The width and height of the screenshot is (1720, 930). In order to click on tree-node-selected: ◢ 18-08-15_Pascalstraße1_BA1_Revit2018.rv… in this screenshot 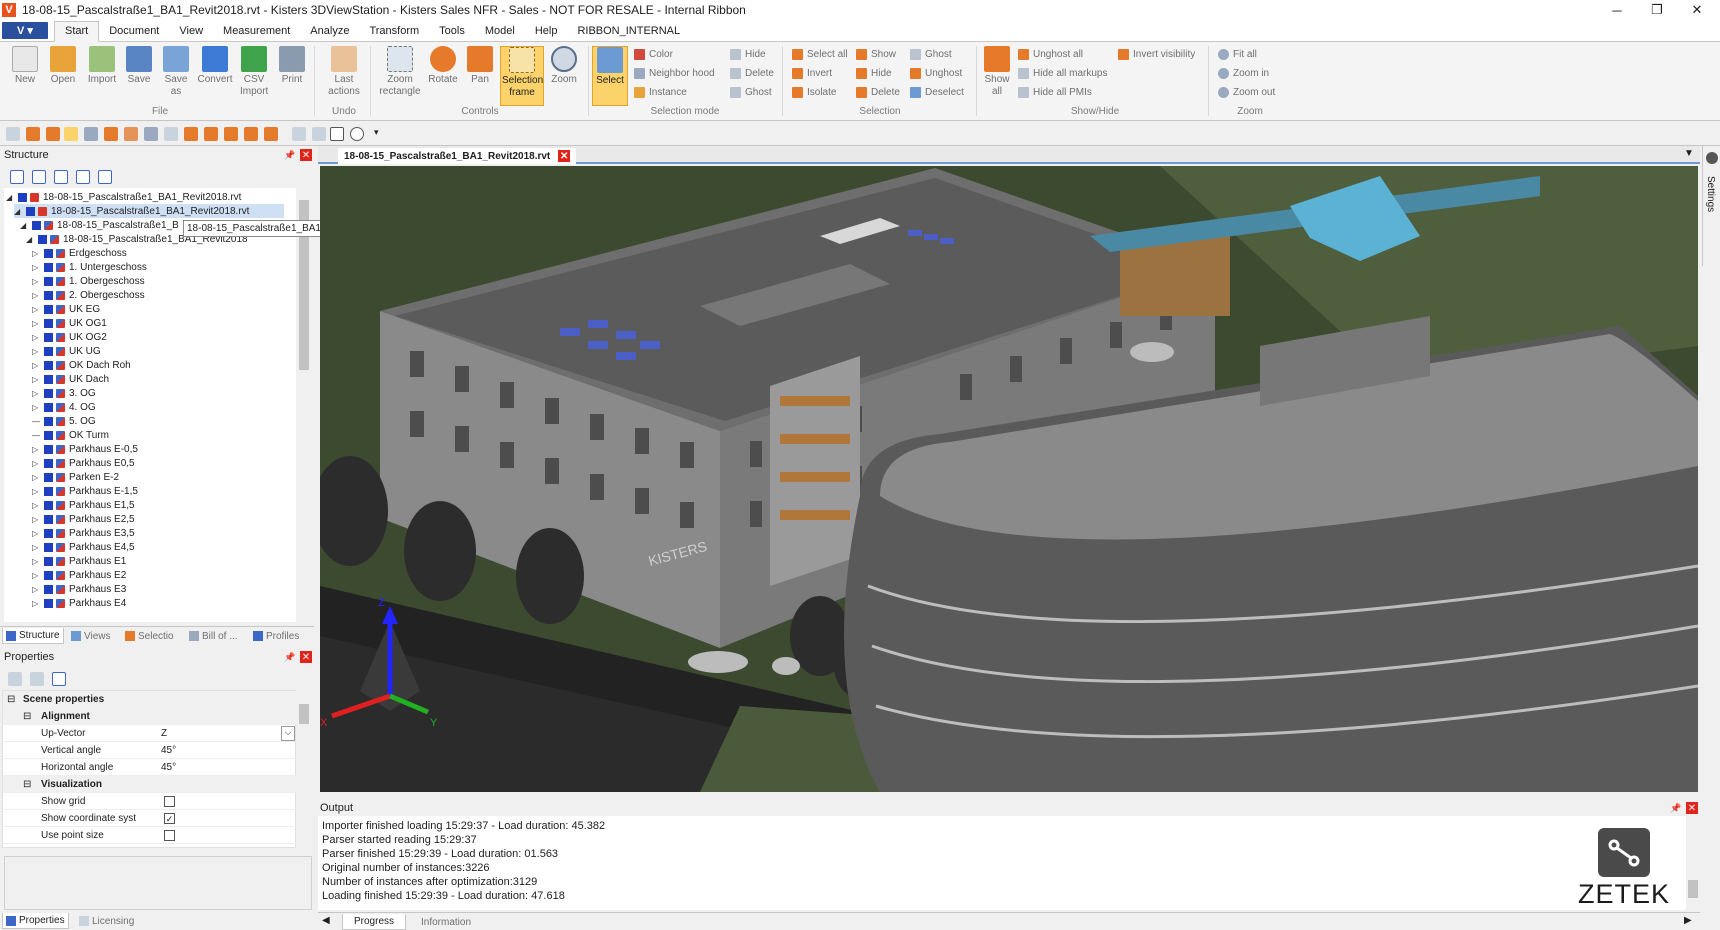, I will do `click(149, 211)`.